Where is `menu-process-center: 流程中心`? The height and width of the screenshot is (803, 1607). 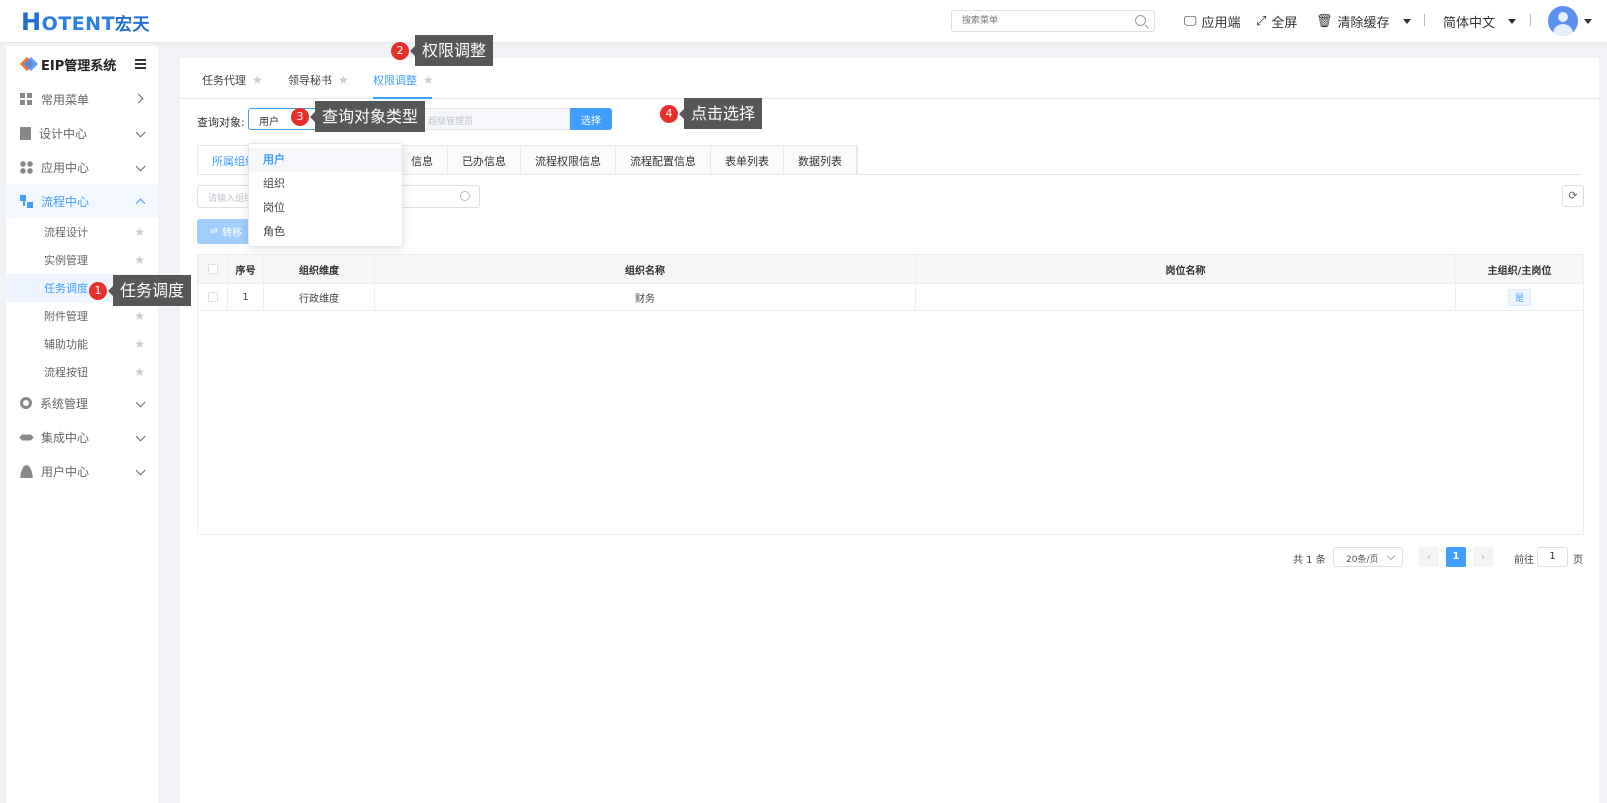
menu-process-center: 流程中心 is located at coordinates (82, 201).